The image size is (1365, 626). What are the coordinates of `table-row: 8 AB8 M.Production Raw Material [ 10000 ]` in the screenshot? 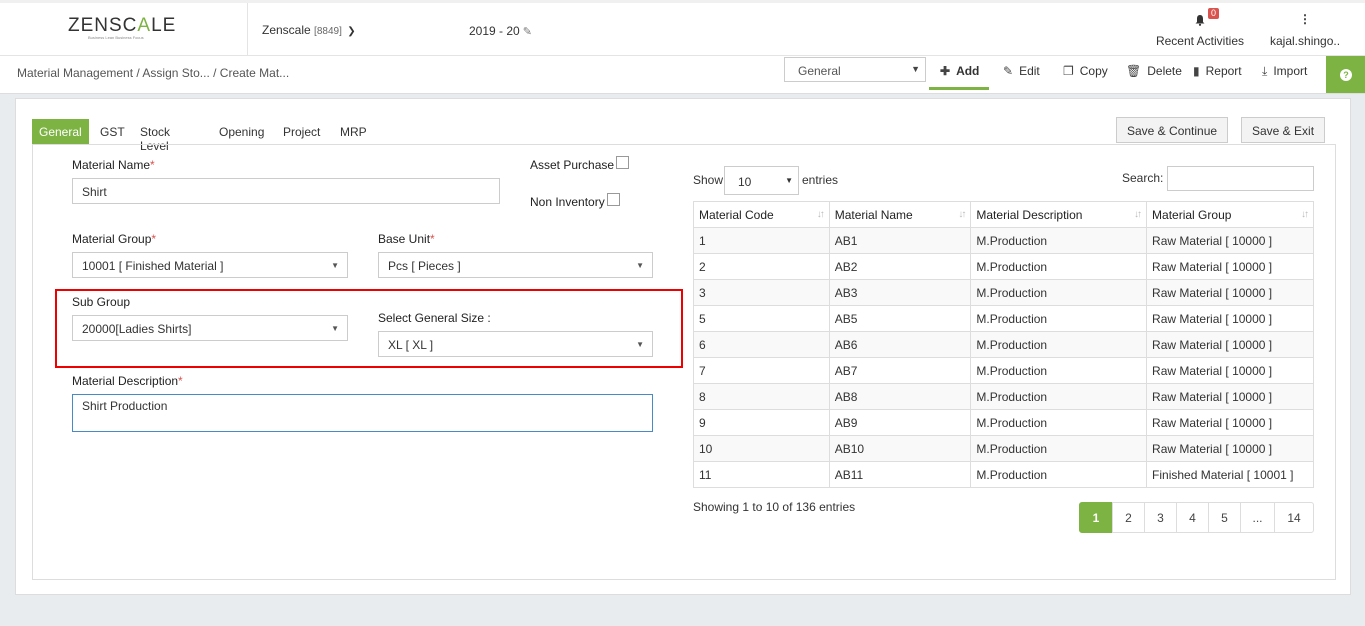 It's located at (1003, 396).